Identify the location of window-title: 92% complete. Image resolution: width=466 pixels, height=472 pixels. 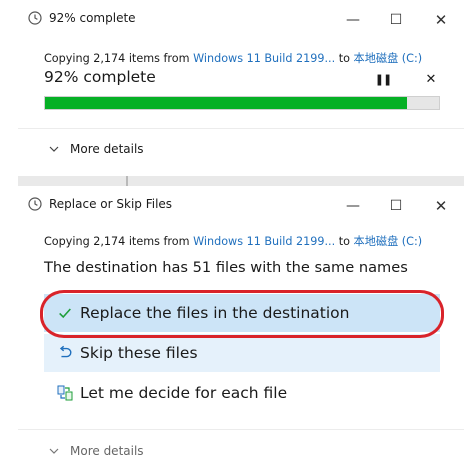
(92, 18).